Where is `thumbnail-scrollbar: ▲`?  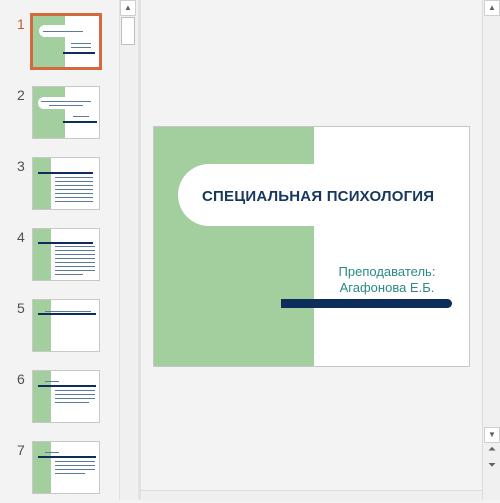
thumbnail-scrollbar: ▲ is located at coordinates (128, 250).